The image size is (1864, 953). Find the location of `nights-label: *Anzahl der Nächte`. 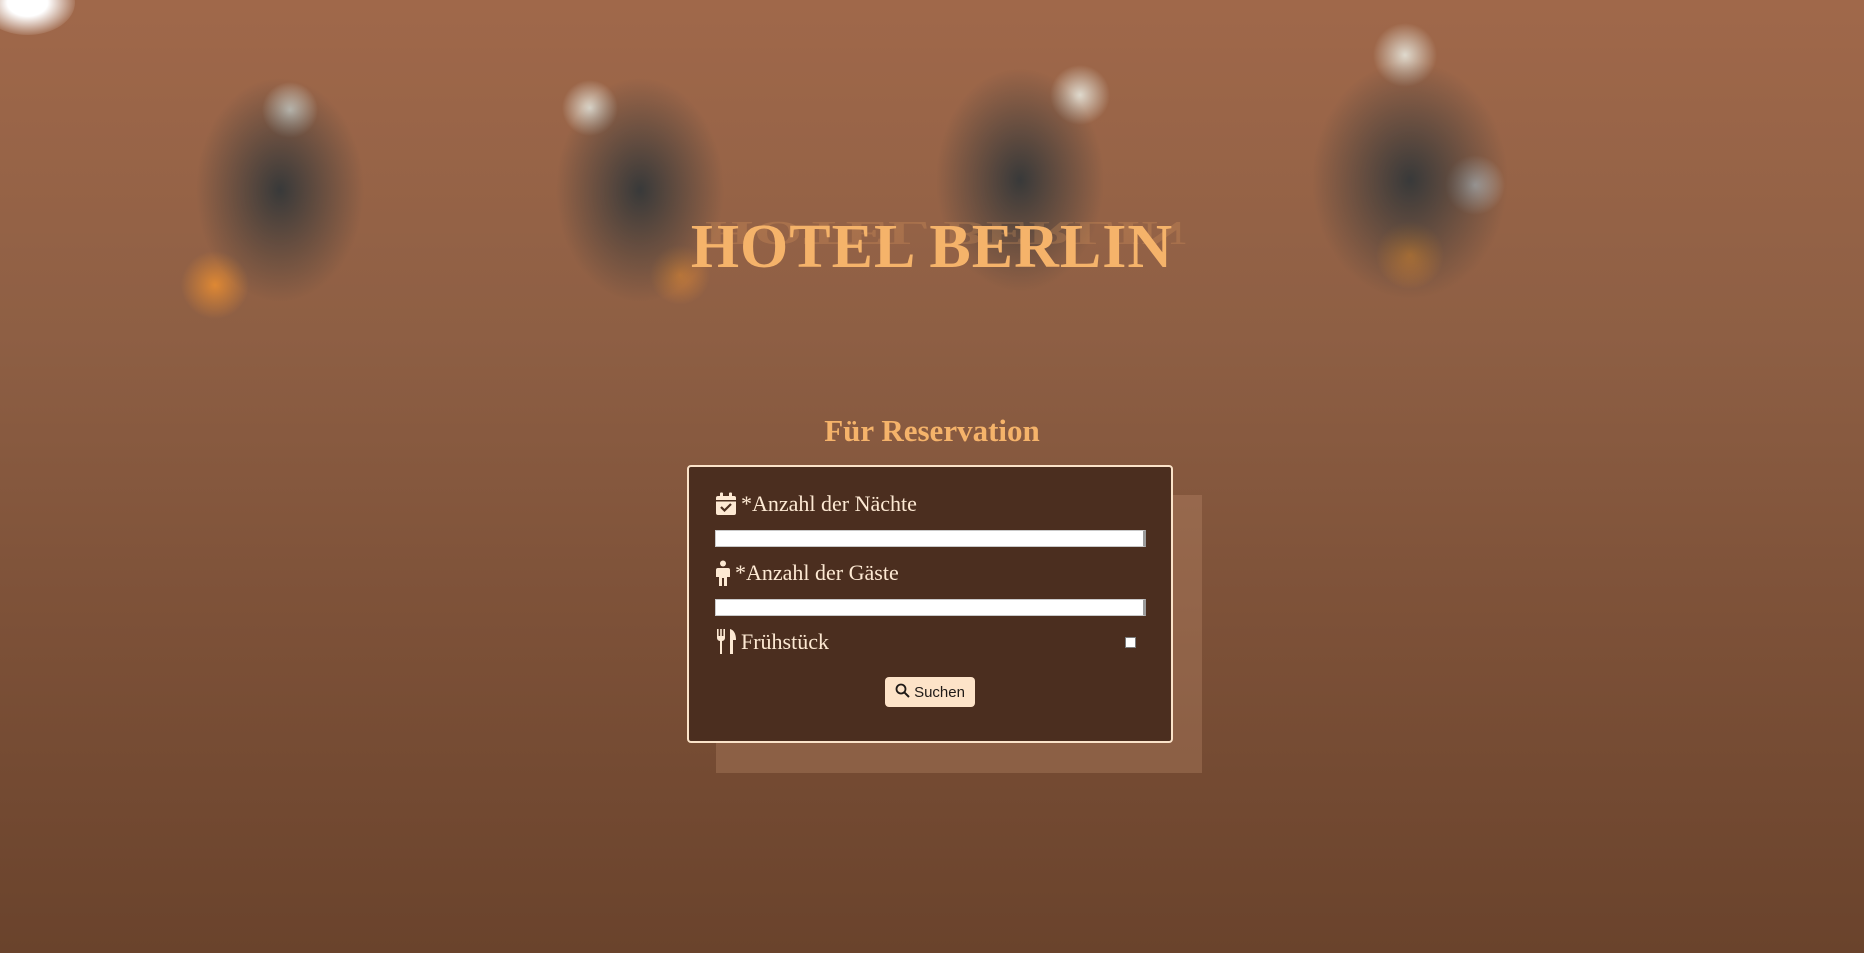

nights-label: *Anzahl der Nächte is located at coordinates (930, 504).